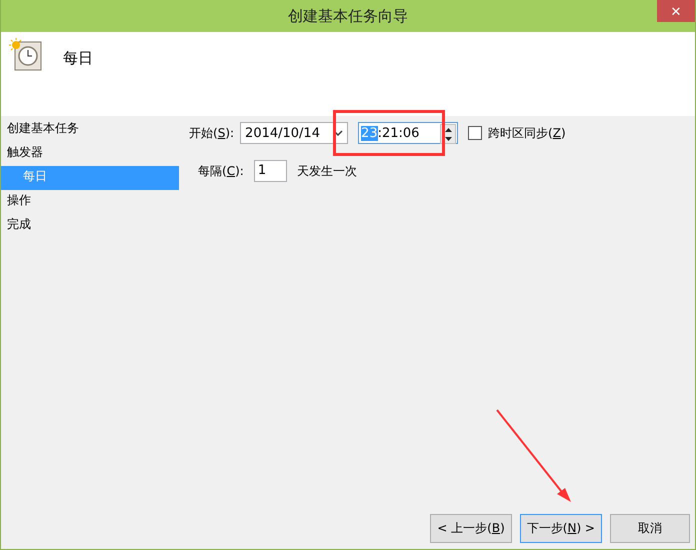  What do you see at coordinates (26, 55) in the screenshot?
I see `clock-icon` at bounding box center [26, 55].